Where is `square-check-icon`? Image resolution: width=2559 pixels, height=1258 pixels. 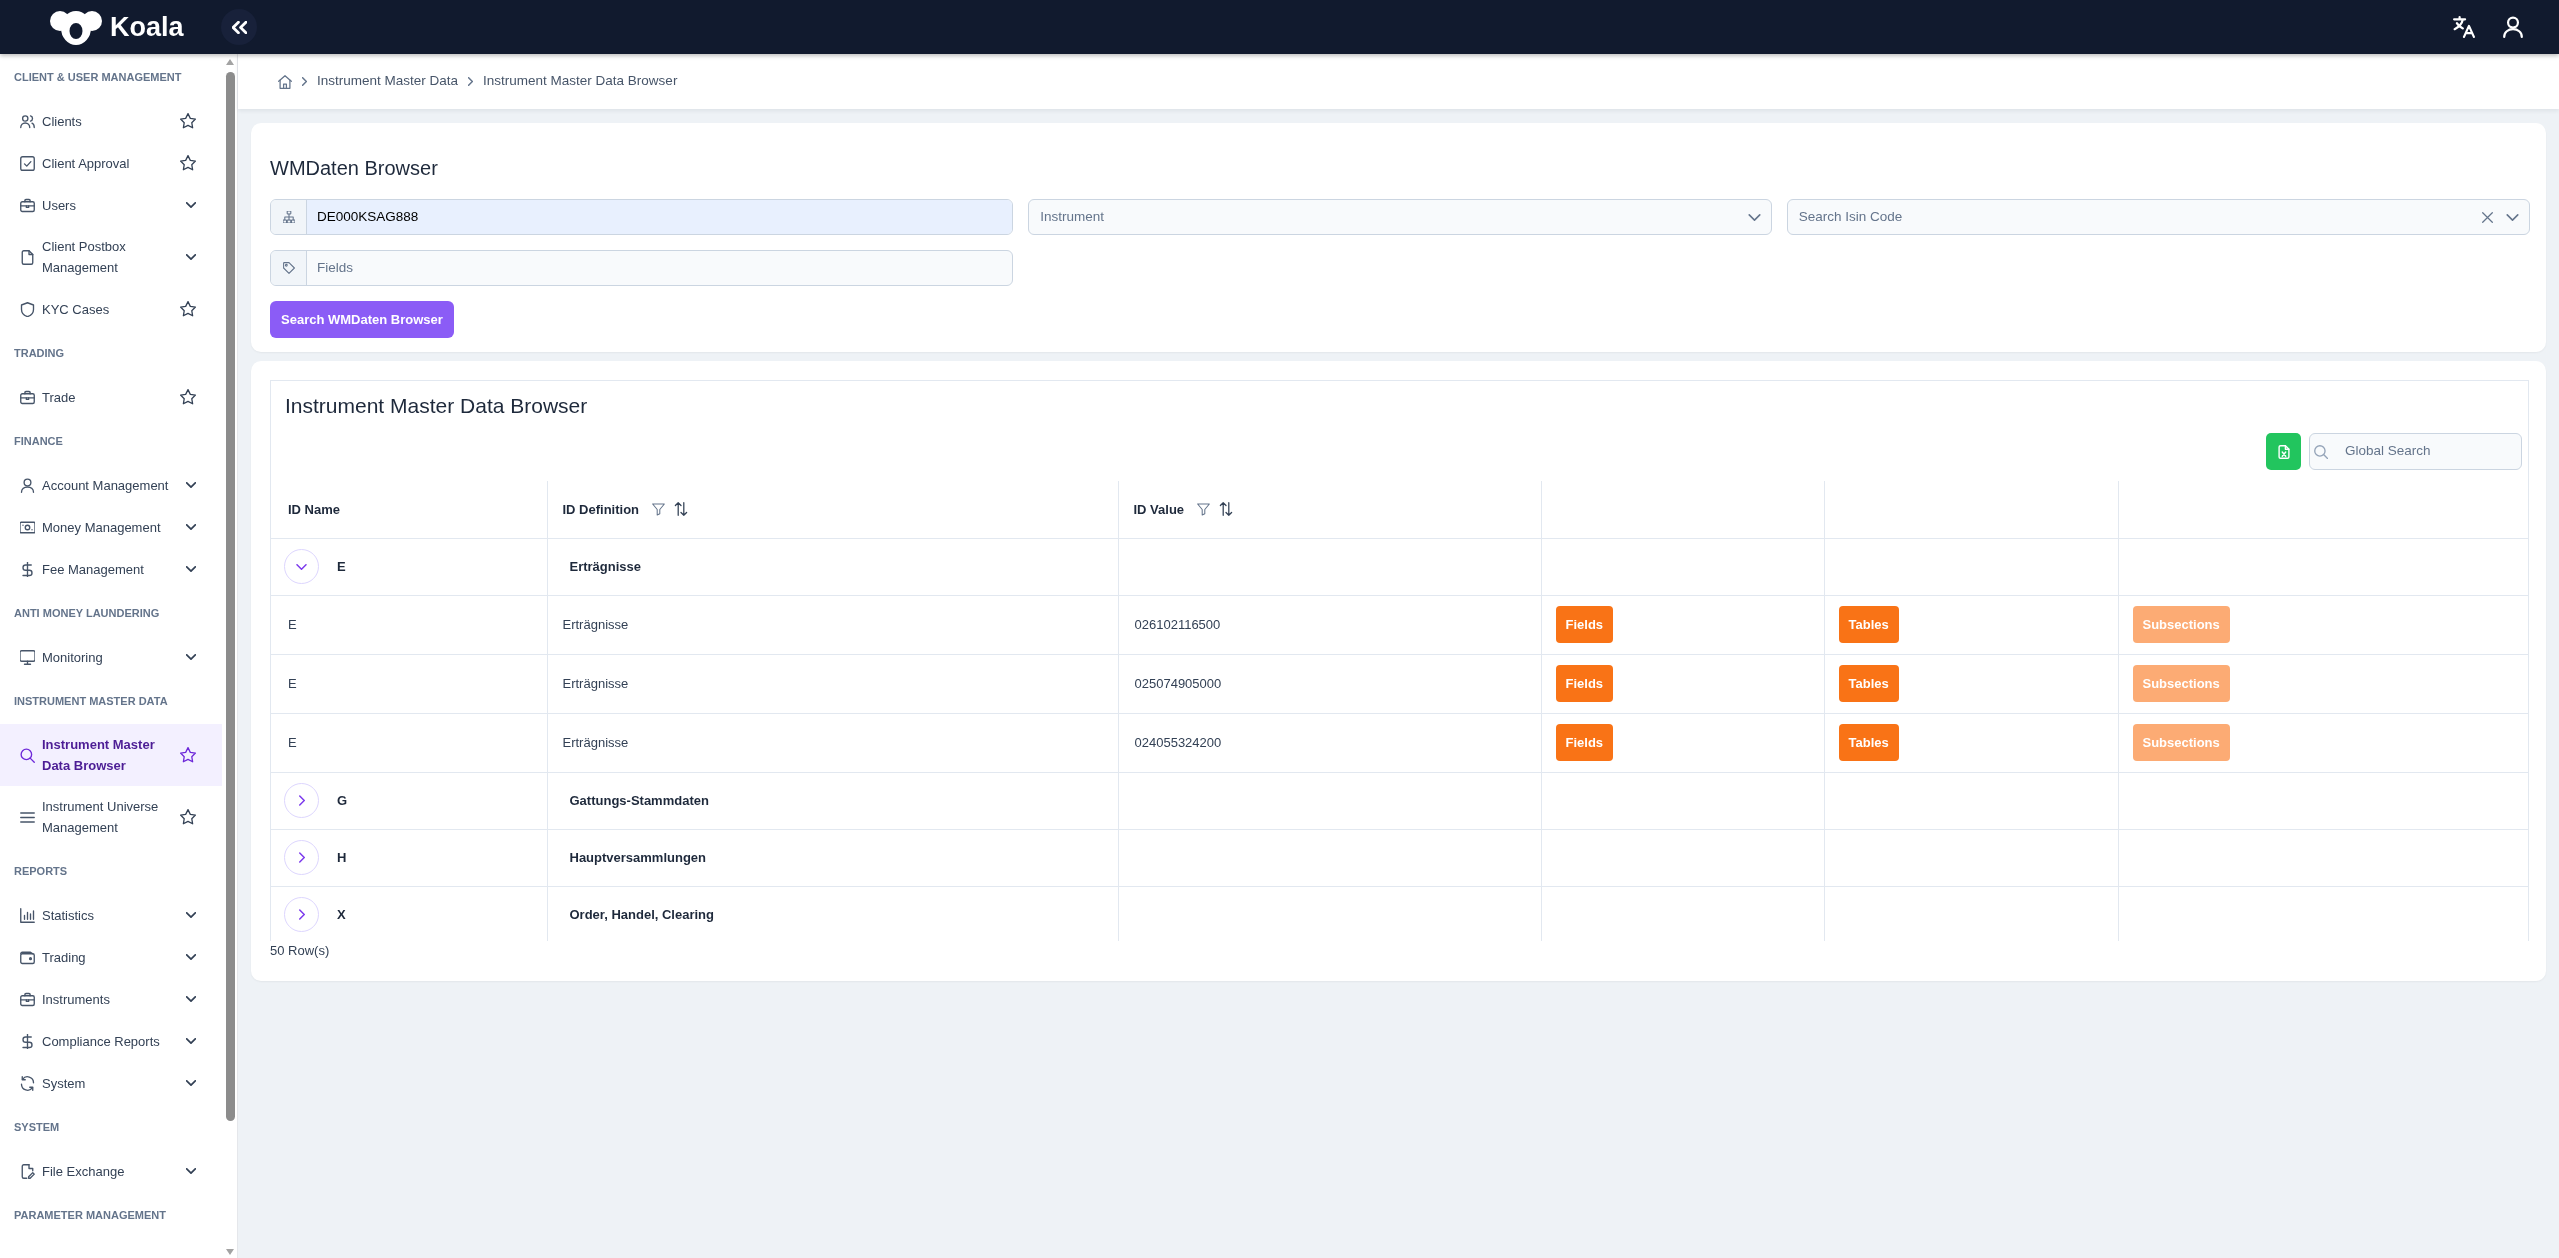
square-check-icon is located at coordinates (27, 163).